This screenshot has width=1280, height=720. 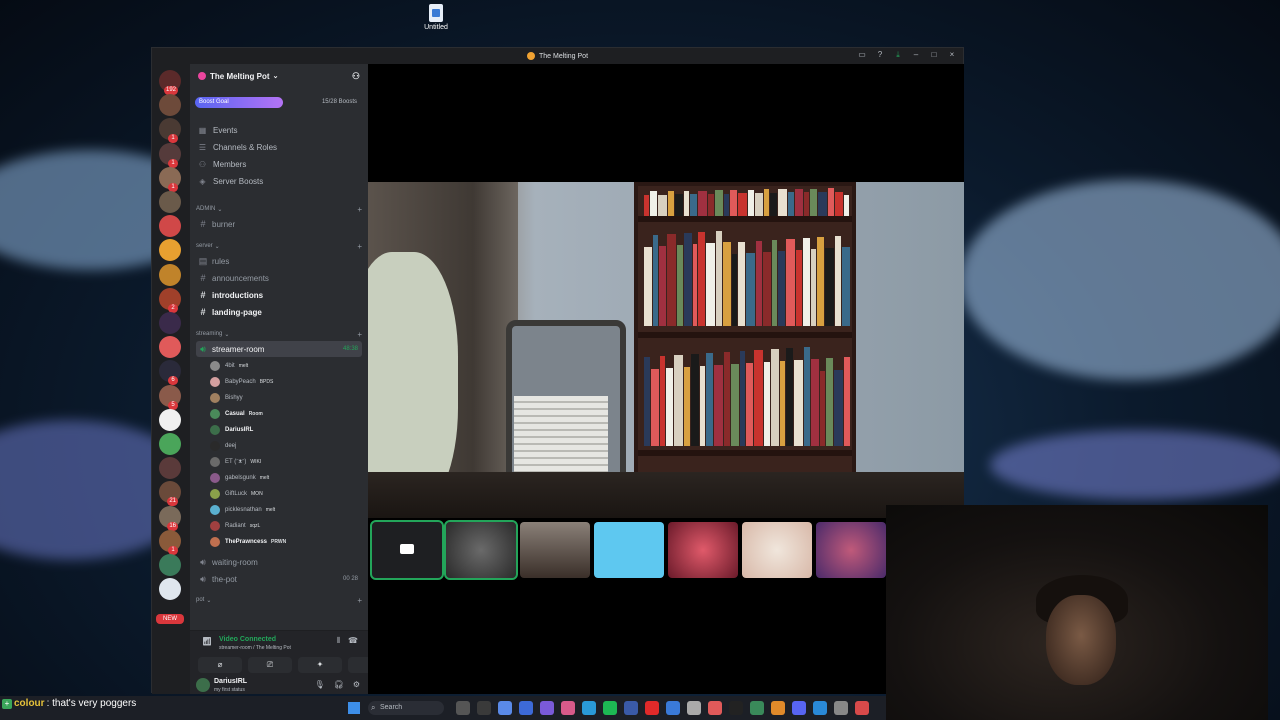 I want to click on server-icon: 16, so click(x=170, y=518).